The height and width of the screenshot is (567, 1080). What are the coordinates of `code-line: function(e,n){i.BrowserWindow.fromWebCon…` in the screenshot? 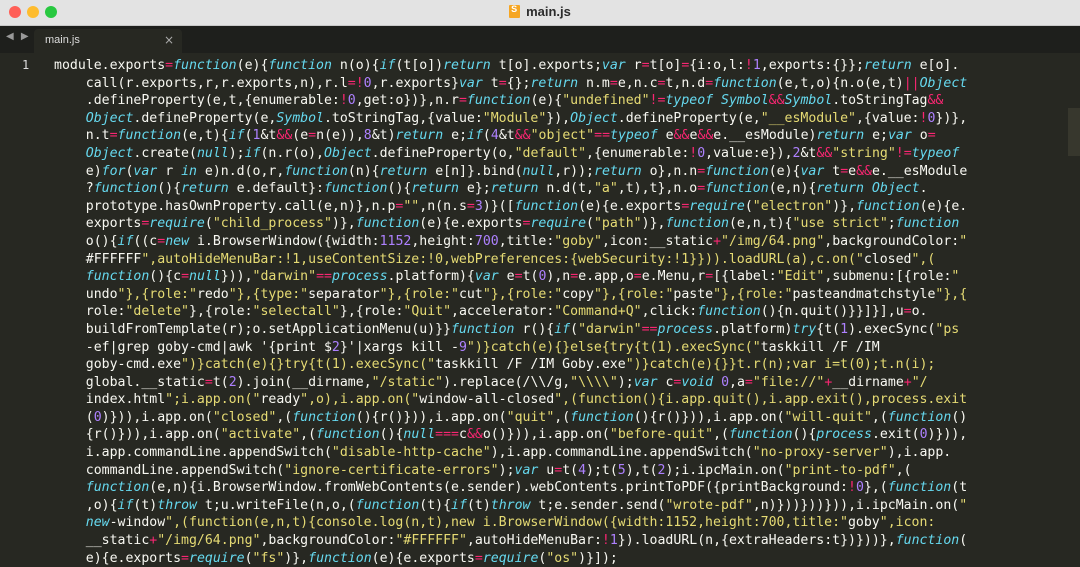 It's located at (526, 488).